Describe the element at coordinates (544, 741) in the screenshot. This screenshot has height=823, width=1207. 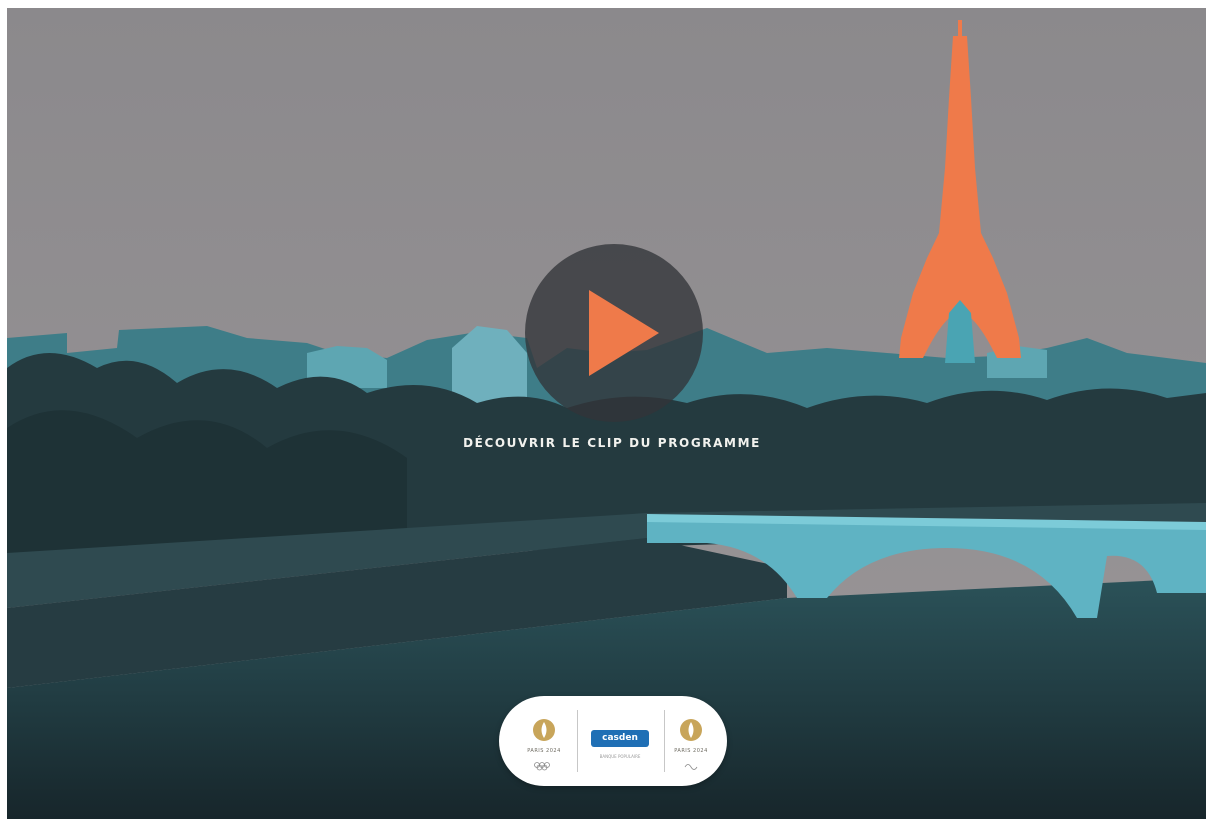
I see `olympic-flame-logo: PARIS 2024` at that location.